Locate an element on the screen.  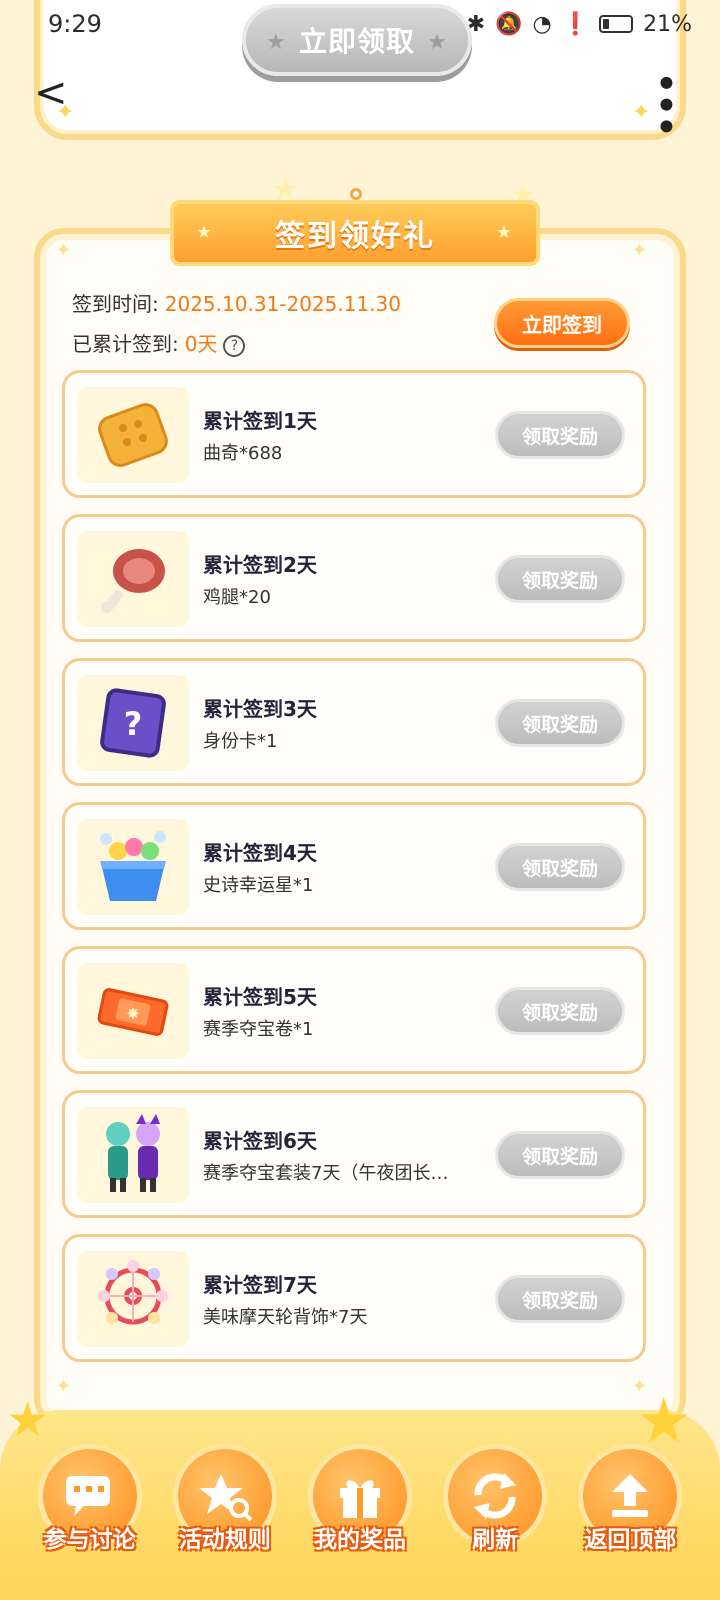
accum-label: 已累计签到: is located at coordinates (125, 344).